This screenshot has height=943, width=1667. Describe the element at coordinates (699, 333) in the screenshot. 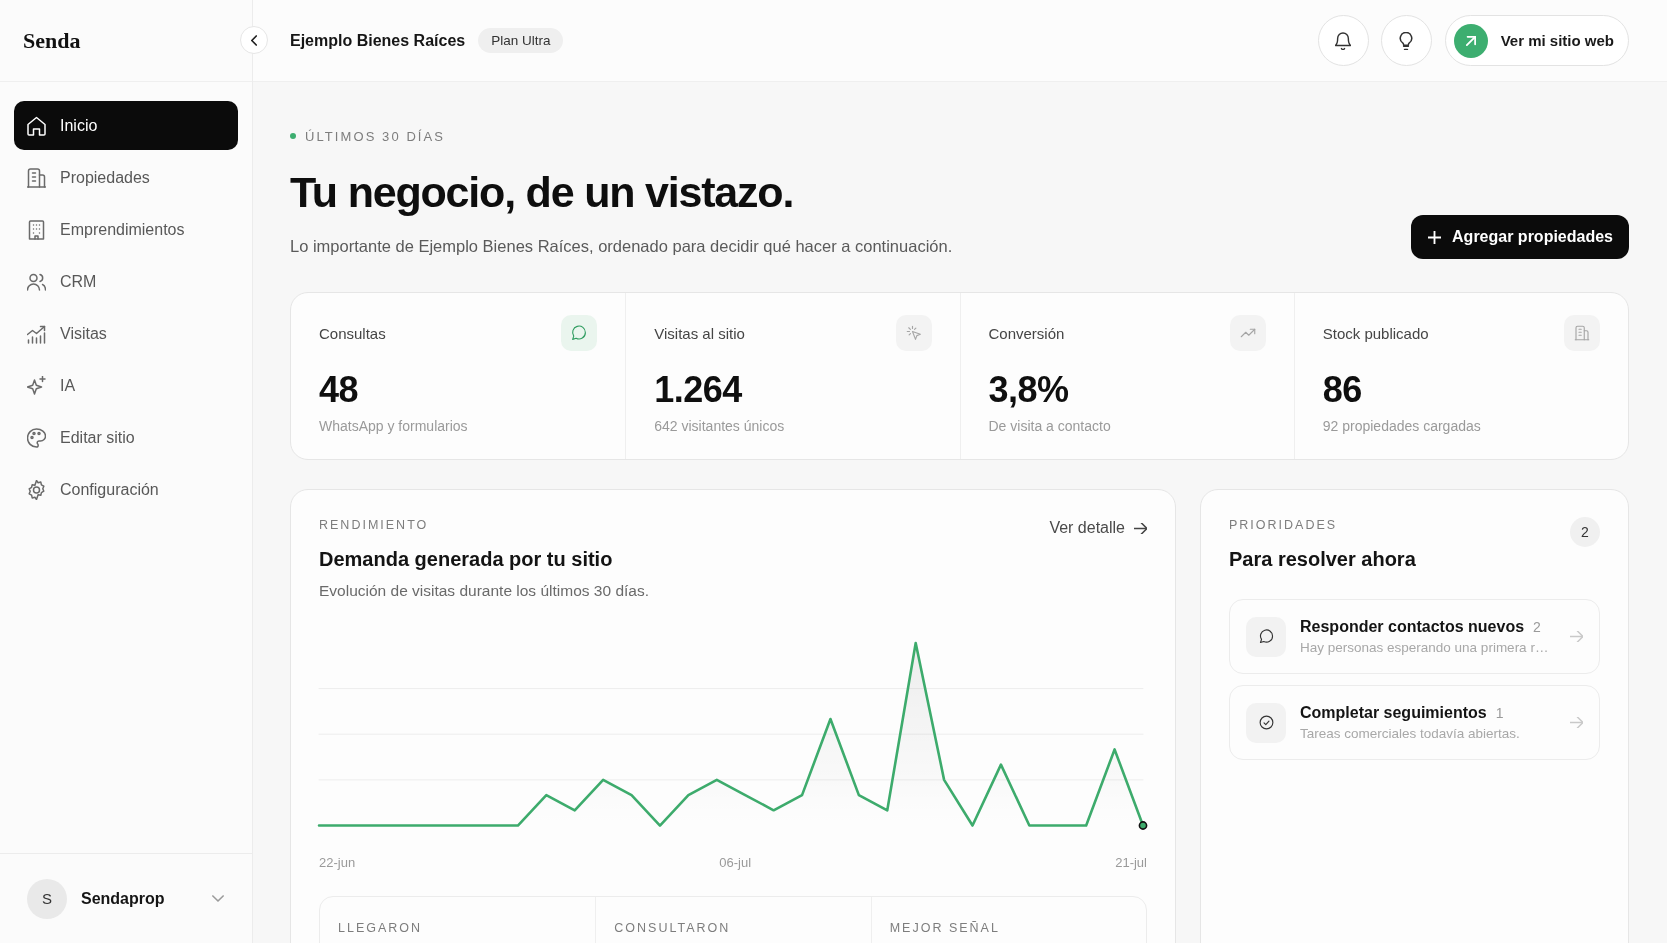

I see `stat-label: Visitas al sitio` at that location.